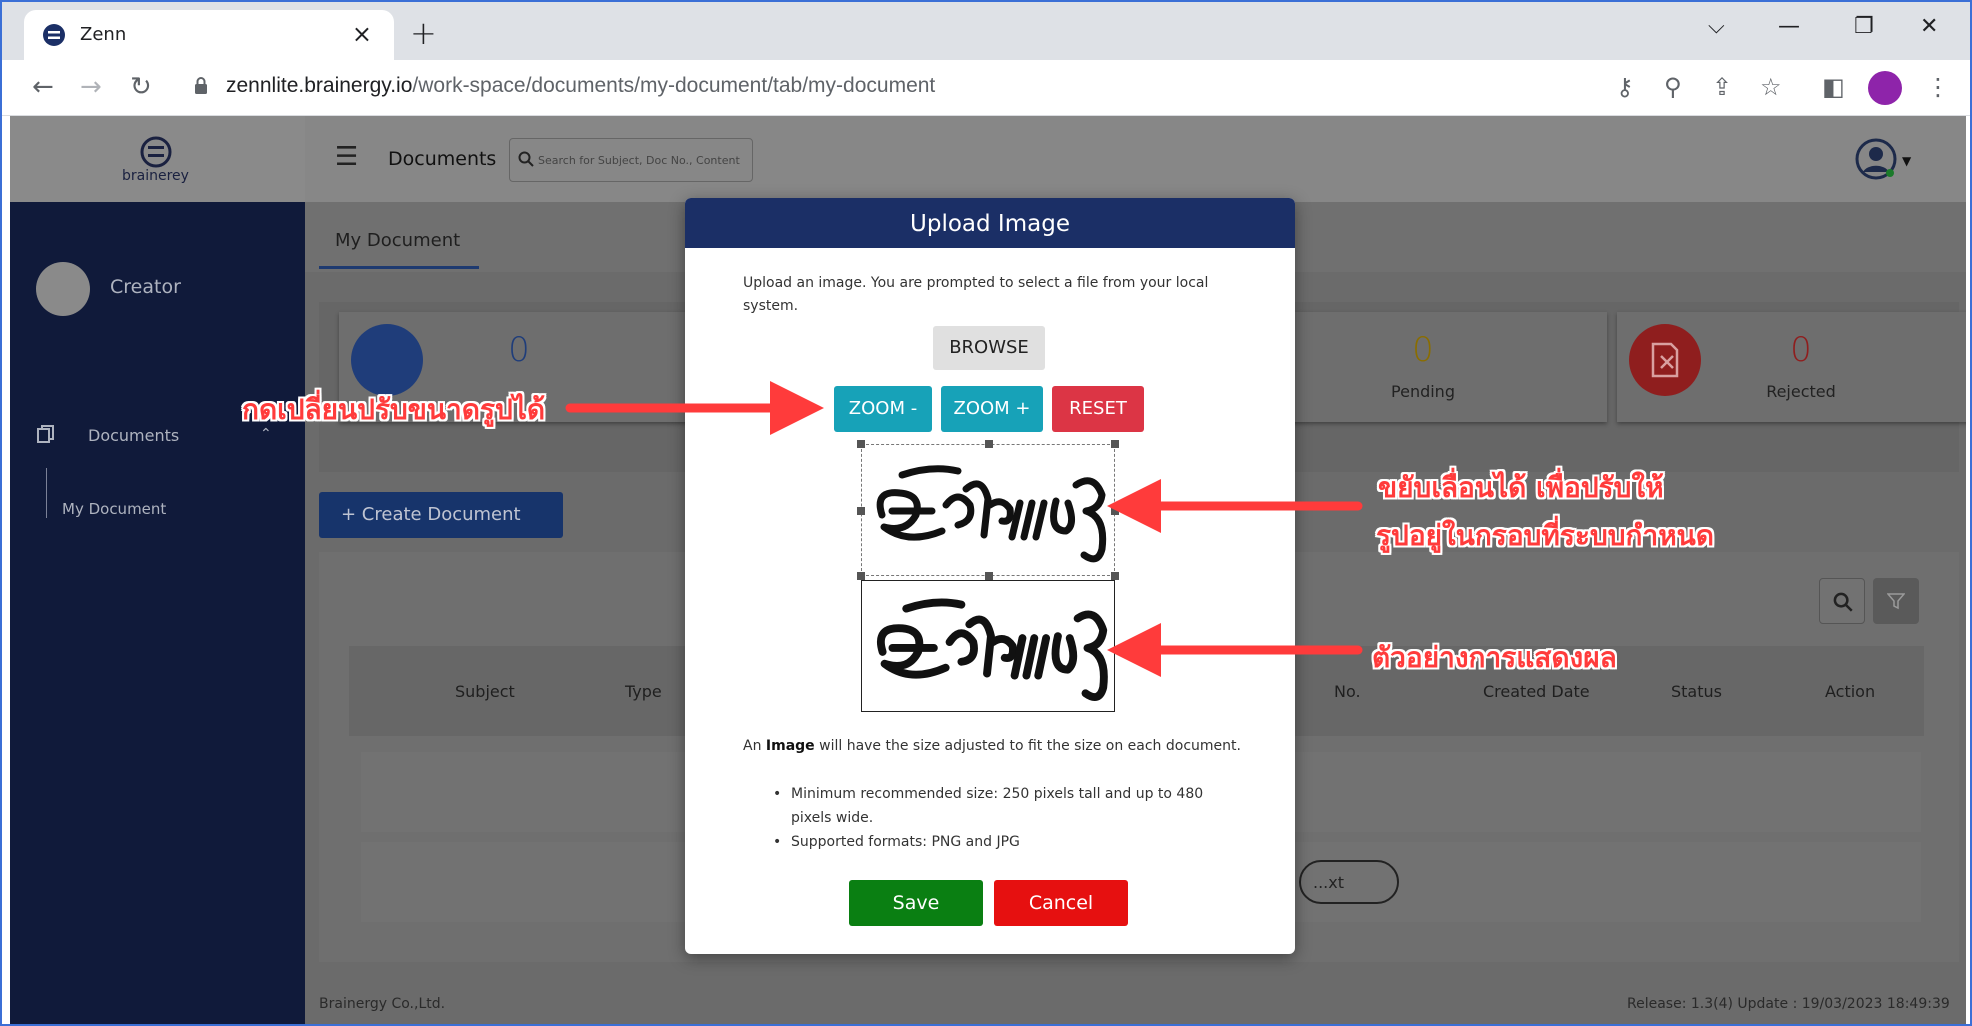 The width and height of the screenshot is (1972, 1026). What do you see at coordinates (1625, 87) in the screenshot?
I see `password-key-icon: ⚷` at bounding box center [1625, 87].